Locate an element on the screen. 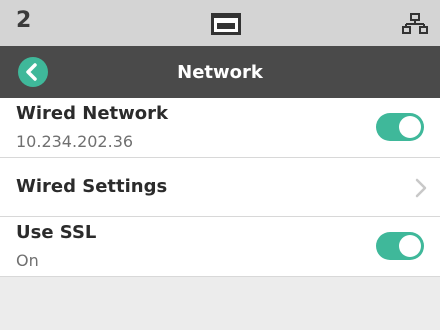 This screenshot has width=440, height=330. network-icon is located at coordinates (415, 23).